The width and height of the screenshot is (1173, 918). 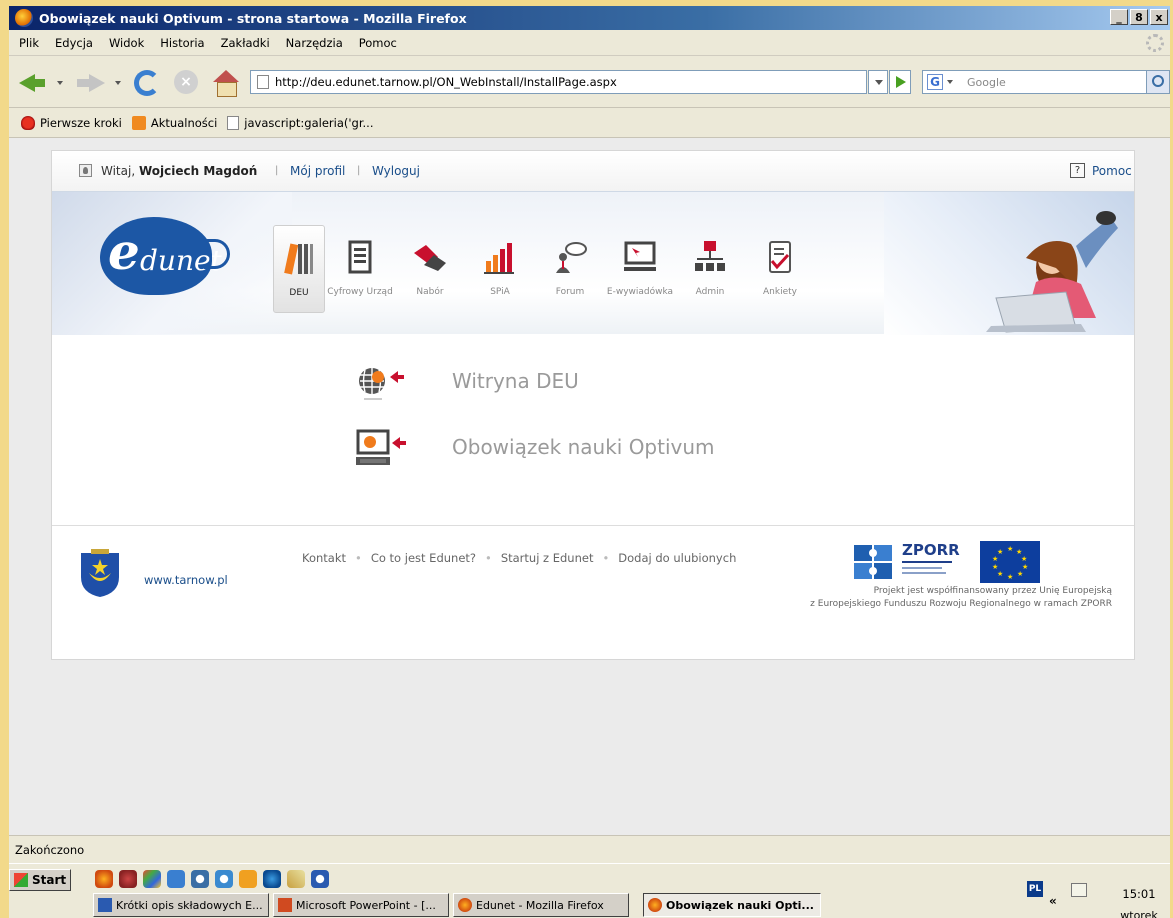 I want to click on zporr-text: ZPORR, so click(x=931, y=550).